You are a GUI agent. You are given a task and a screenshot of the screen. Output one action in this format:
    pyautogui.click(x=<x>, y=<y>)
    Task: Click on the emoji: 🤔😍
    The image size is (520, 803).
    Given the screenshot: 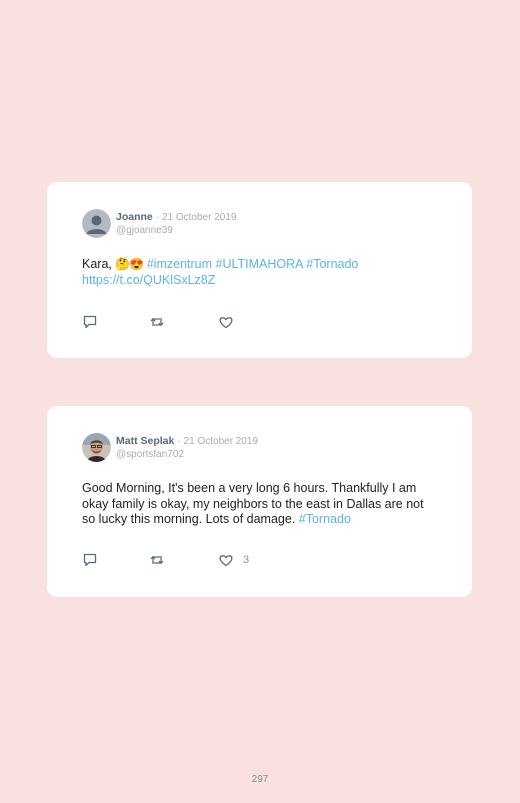 What is the action you would take?
    pyautogui.click(x=129, y=264)
    